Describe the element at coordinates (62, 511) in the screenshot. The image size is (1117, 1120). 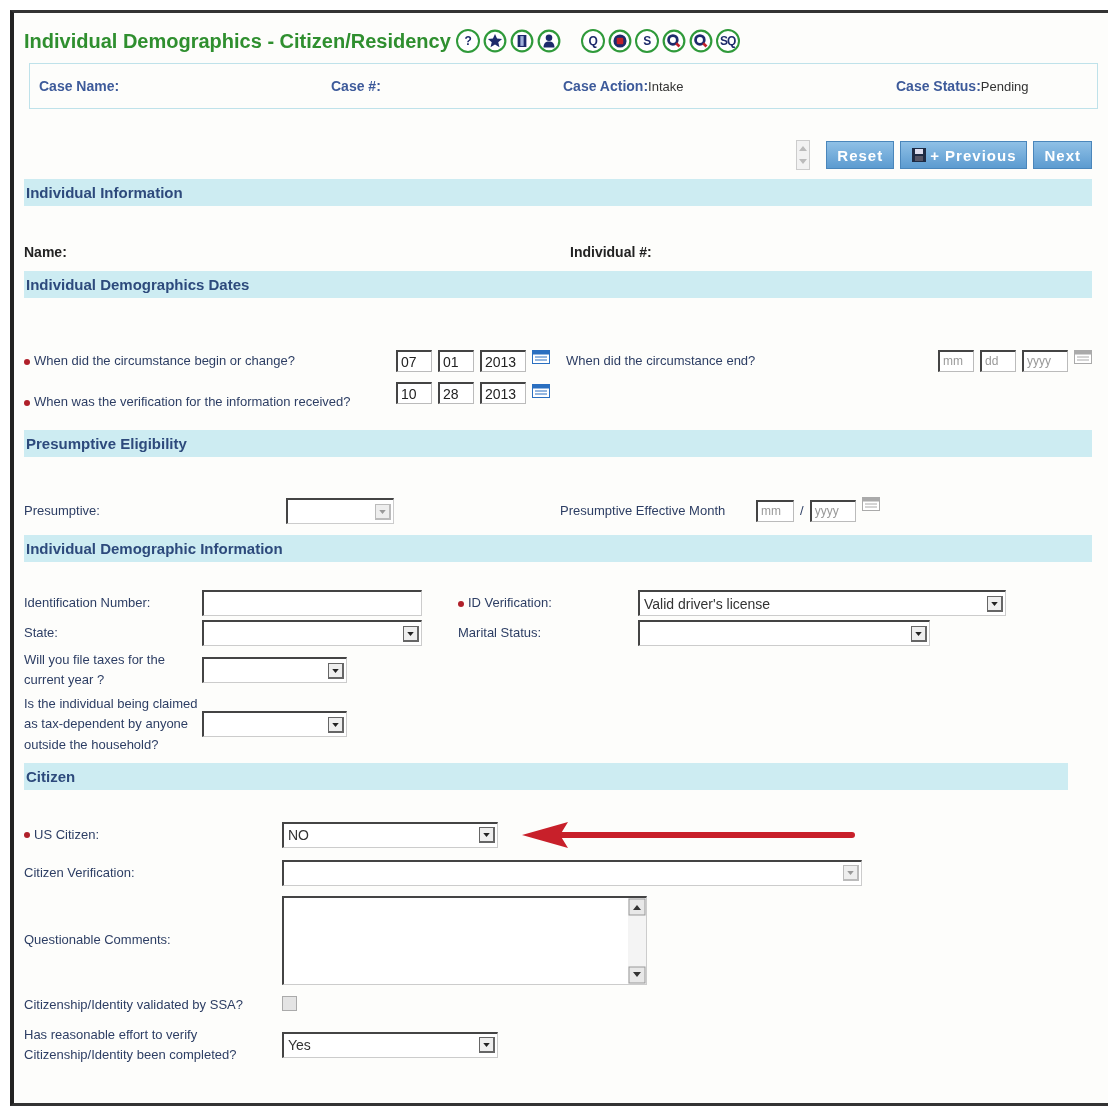
I see `field-label: Presumptive:` at that location.